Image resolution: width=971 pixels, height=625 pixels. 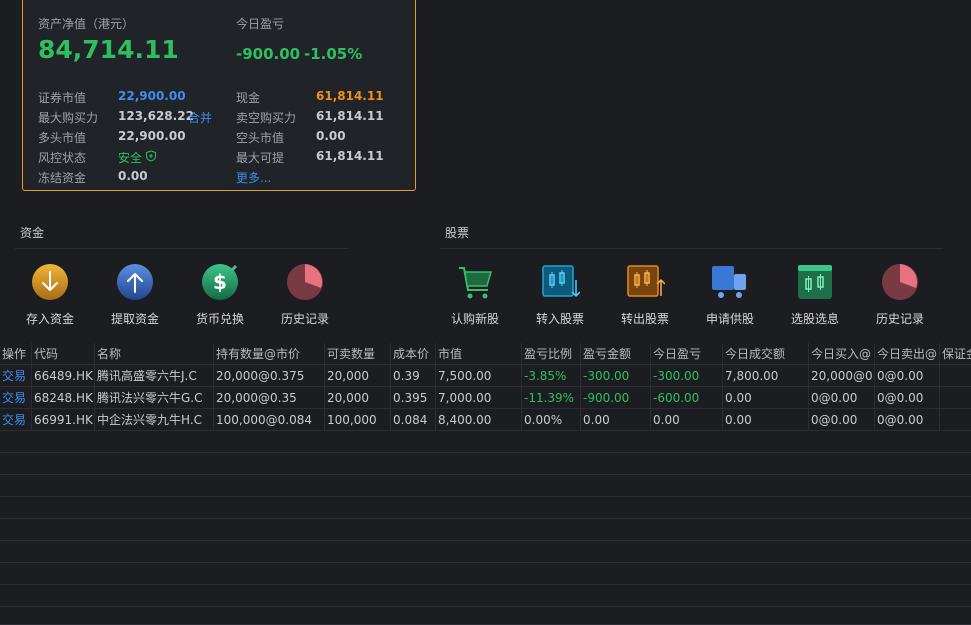 I want to click on cell-today-buy: 0@0.00, so click(x=842, y=420).